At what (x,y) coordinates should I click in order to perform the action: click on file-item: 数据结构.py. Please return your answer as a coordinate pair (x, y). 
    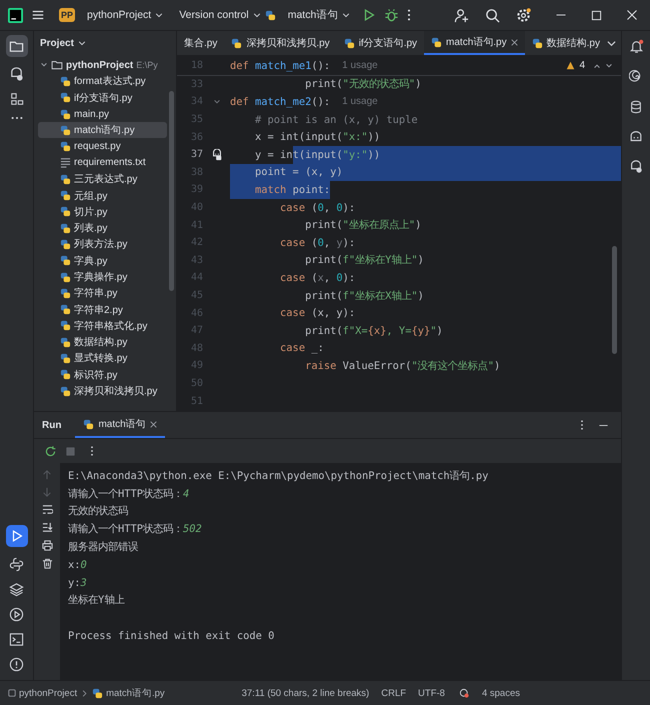
    Looking at the image, I should click on (102, 342).